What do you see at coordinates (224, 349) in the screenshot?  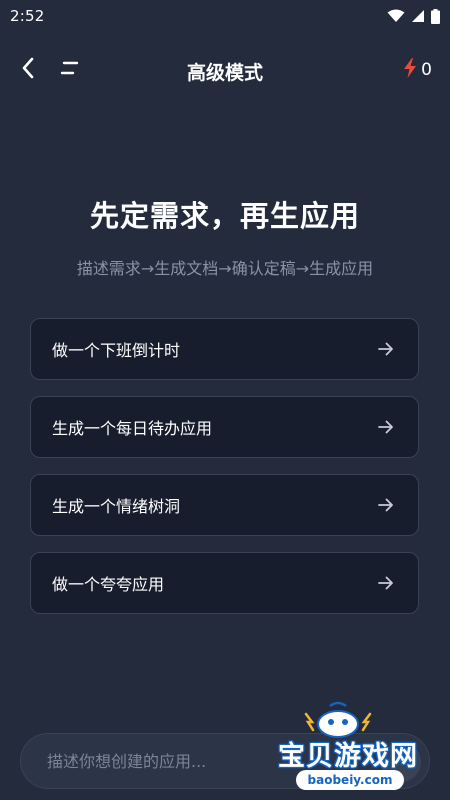 I see `suggestion-card: 做一个下班倒计时` at bounding box center [224, 349].